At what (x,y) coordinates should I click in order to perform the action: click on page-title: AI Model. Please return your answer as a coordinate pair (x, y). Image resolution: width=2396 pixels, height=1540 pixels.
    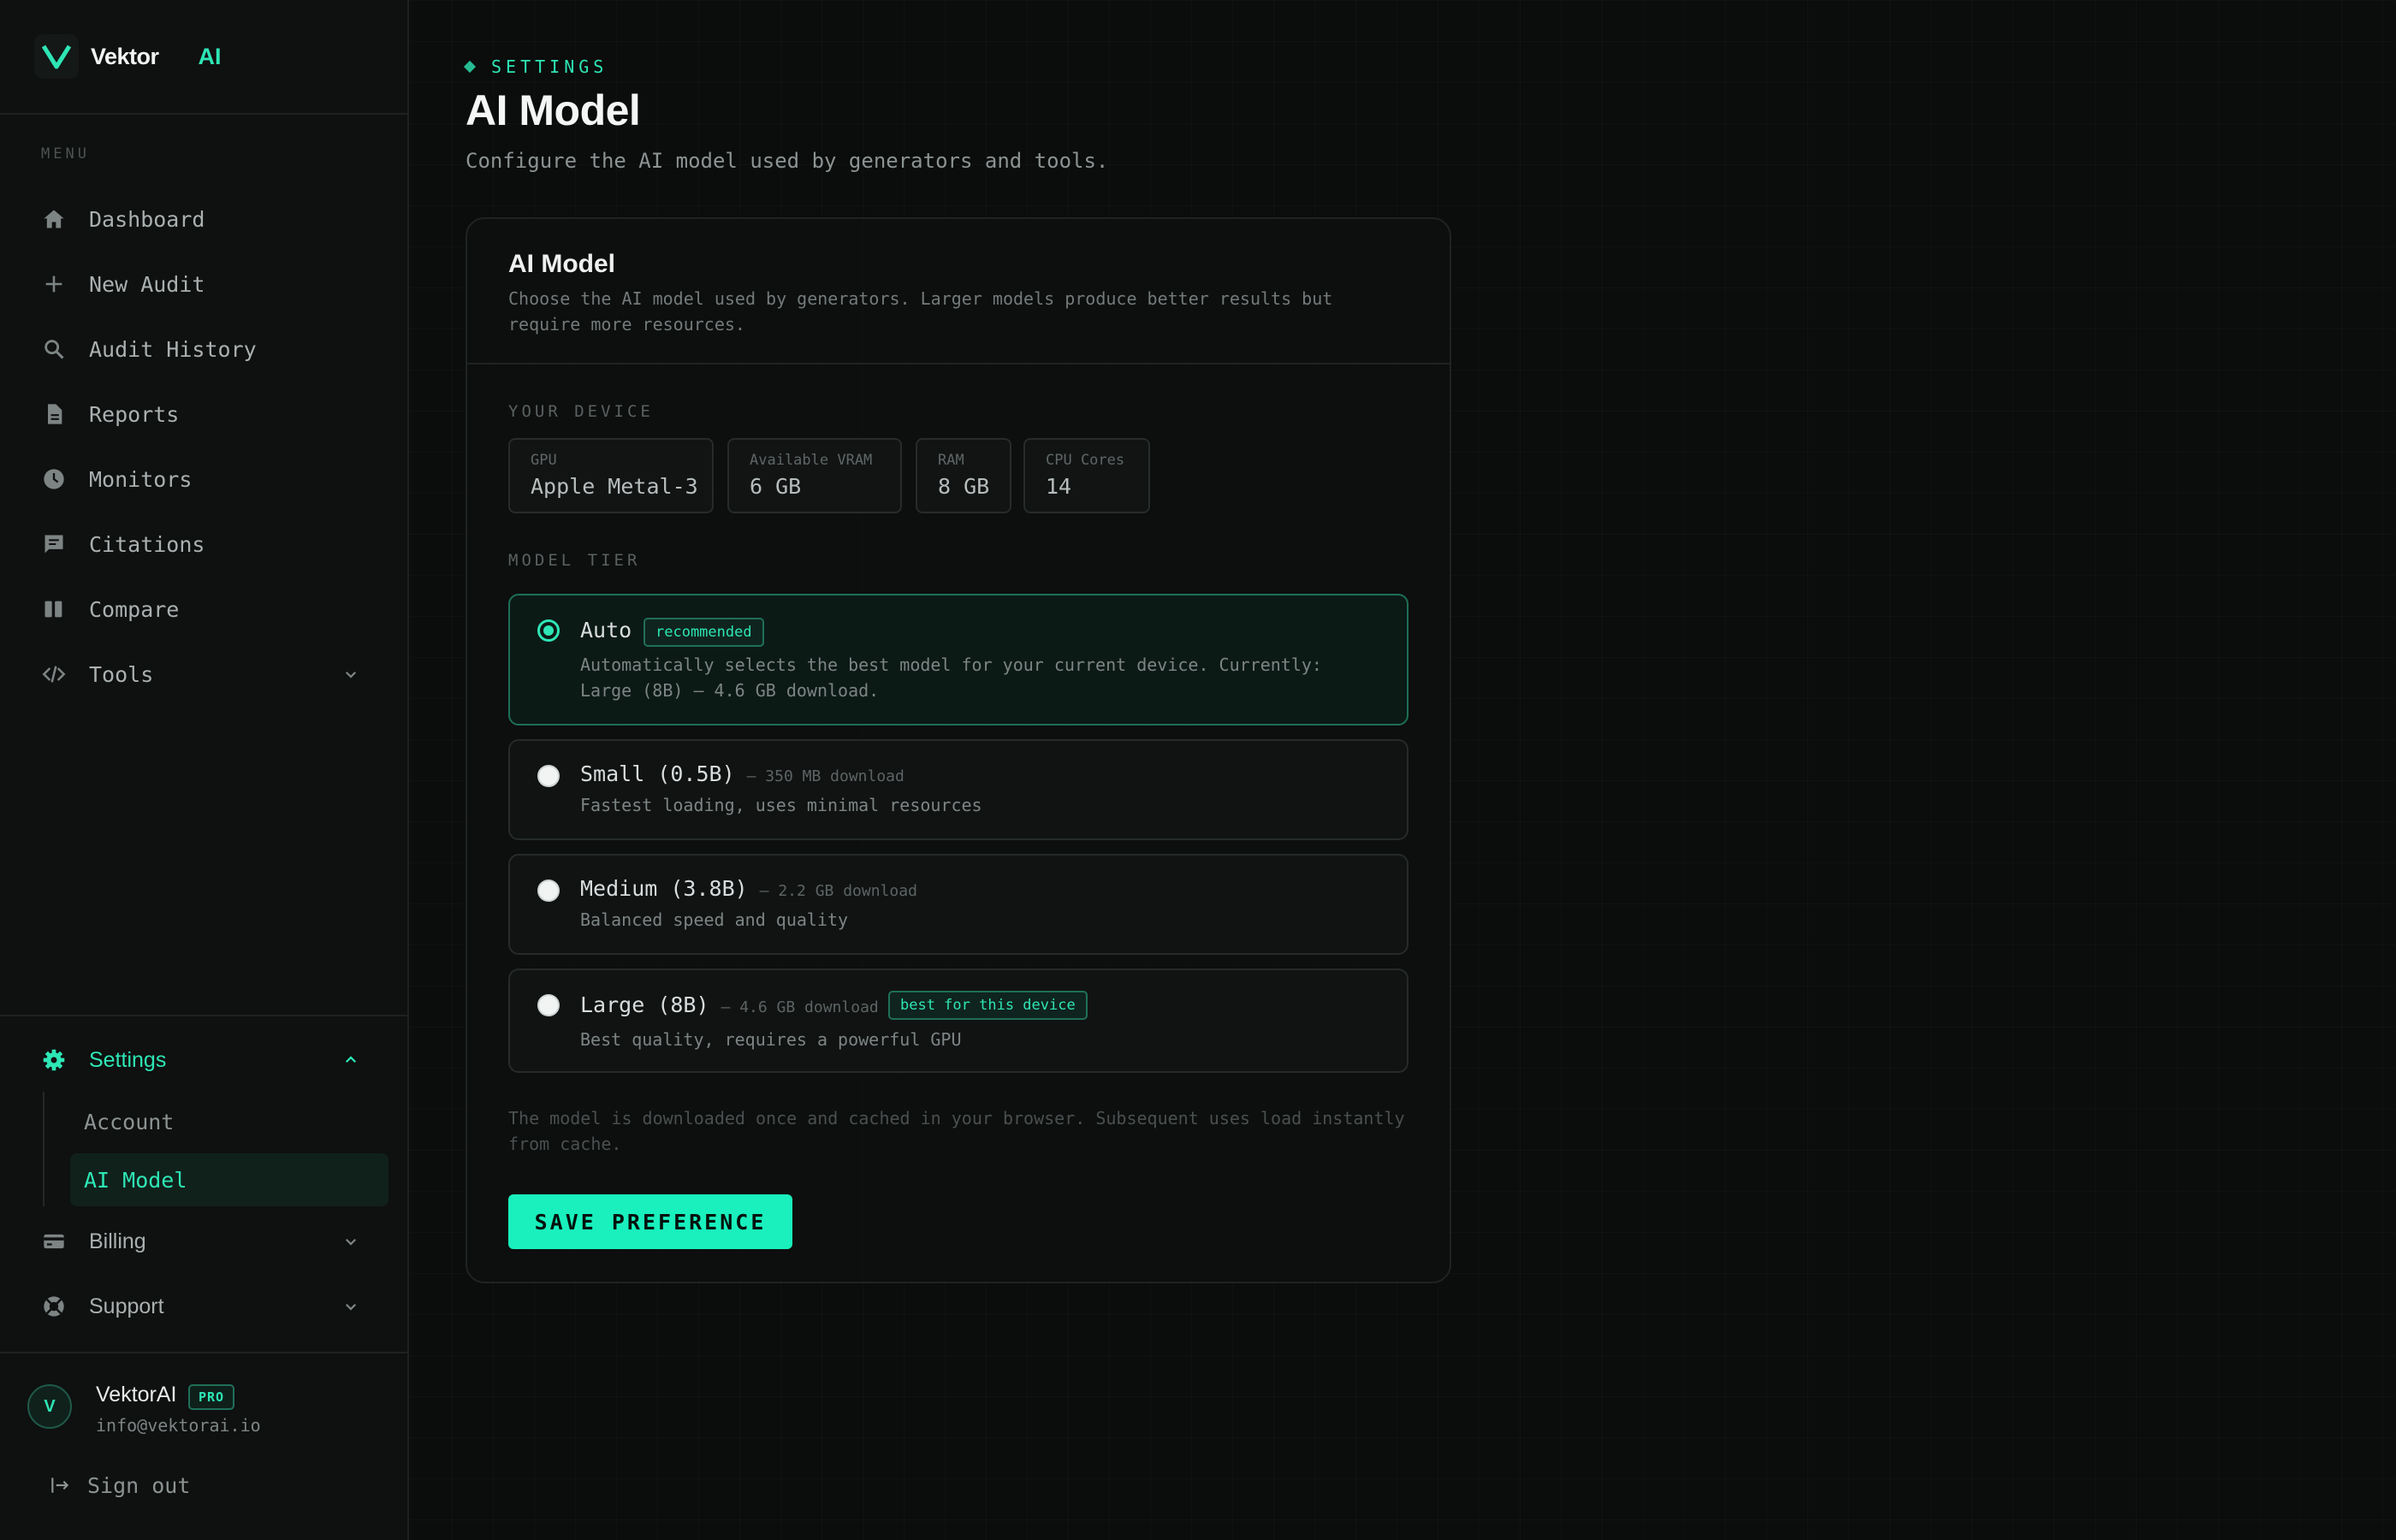
    Looking at the image, I should click on (553, 110).